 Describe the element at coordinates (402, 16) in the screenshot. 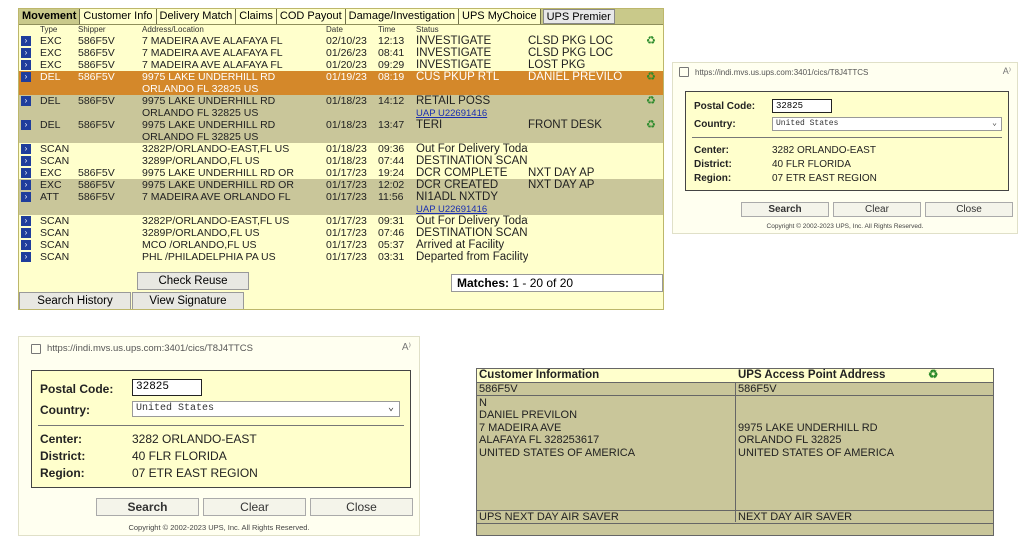

I see `tab-damage-investigation: Damage/Investigation` at that location.